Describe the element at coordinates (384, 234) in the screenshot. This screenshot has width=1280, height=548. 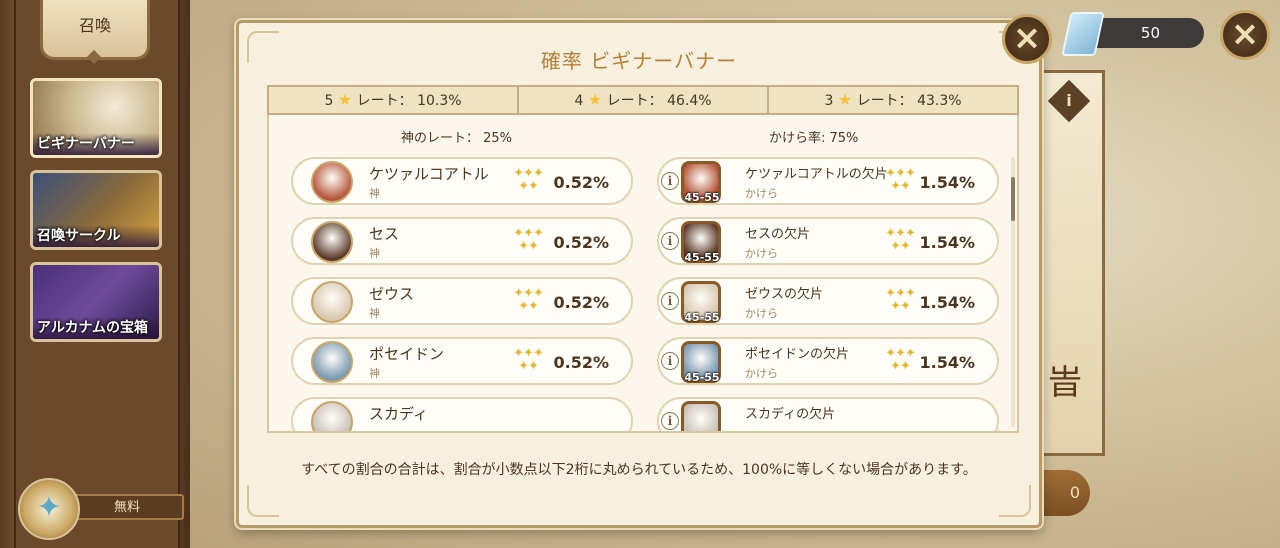
I see `hero-name: セス` at that location.